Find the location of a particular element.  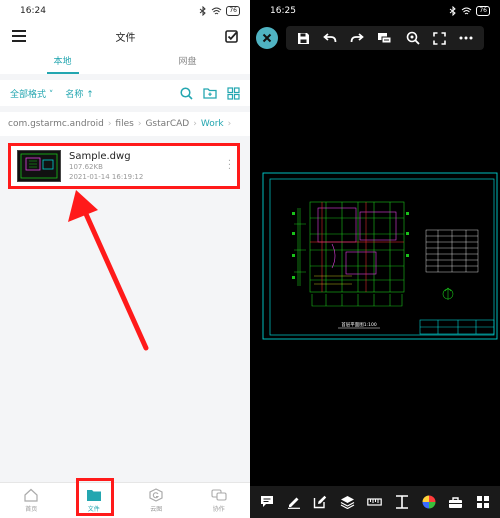

drawing-caption: 首层平面图1:100 is located at coordinates (359, 324).